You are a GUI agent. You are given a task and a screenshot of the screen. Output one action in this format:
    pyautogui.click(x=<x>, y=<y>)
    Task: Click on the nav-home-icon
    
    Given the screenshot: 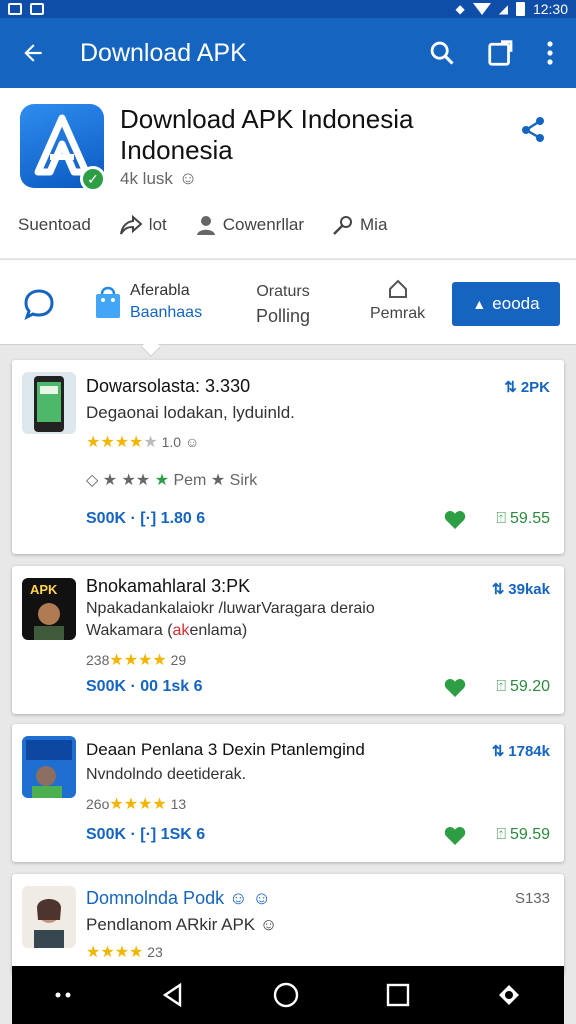 What is the action you would take?
    pyautogui.click(x=286, y=995)
    